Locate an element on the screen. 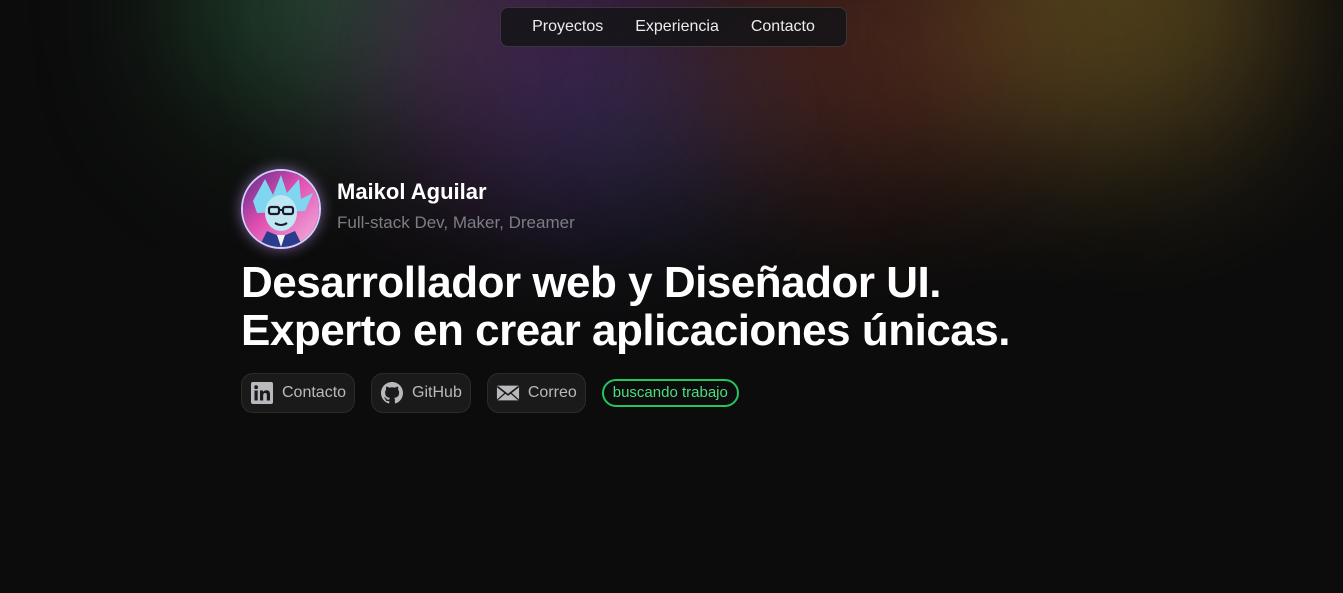 This screenshot has width=1343, height=593. nav-link-experiencia: Experiencia is located at coordinates (677, 27).